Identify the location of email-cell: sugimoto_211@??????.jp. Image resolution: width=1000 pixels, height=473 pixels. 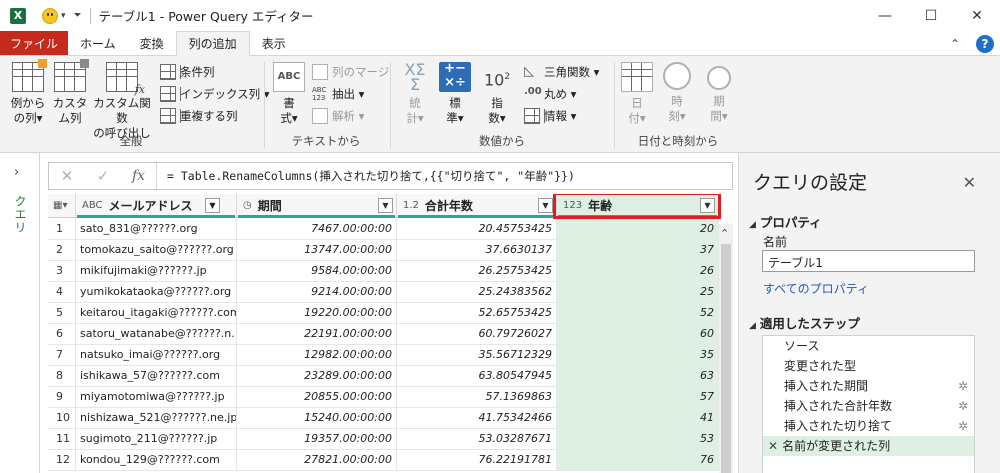
(156, 439).